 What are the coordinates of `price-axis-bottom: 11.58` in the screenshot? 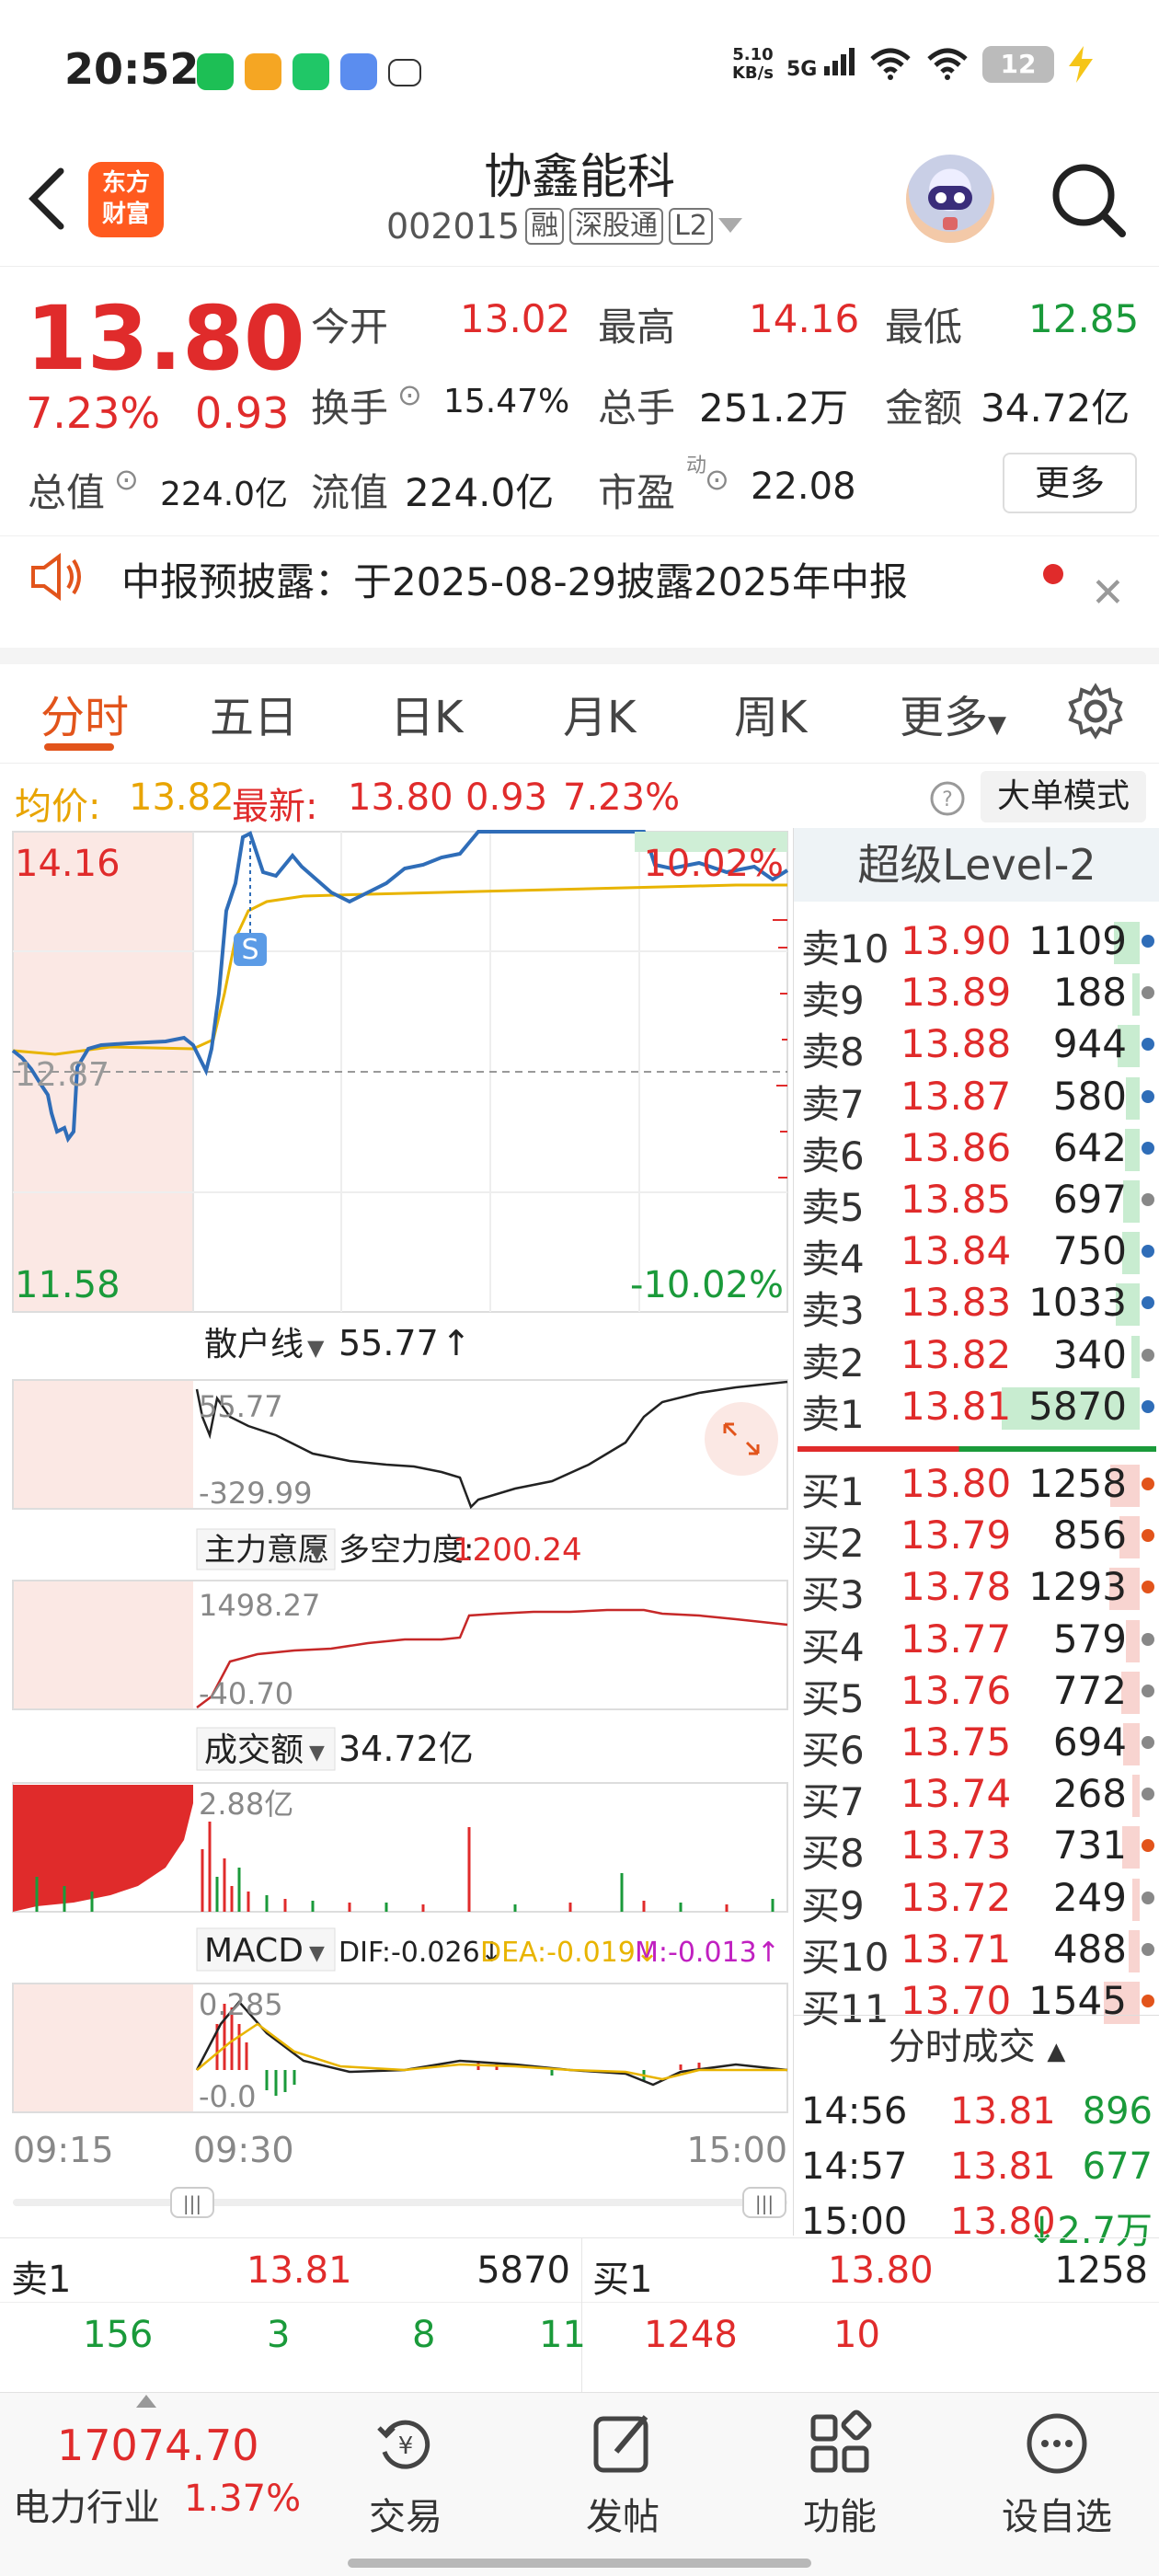 It's located at (67, 1285).